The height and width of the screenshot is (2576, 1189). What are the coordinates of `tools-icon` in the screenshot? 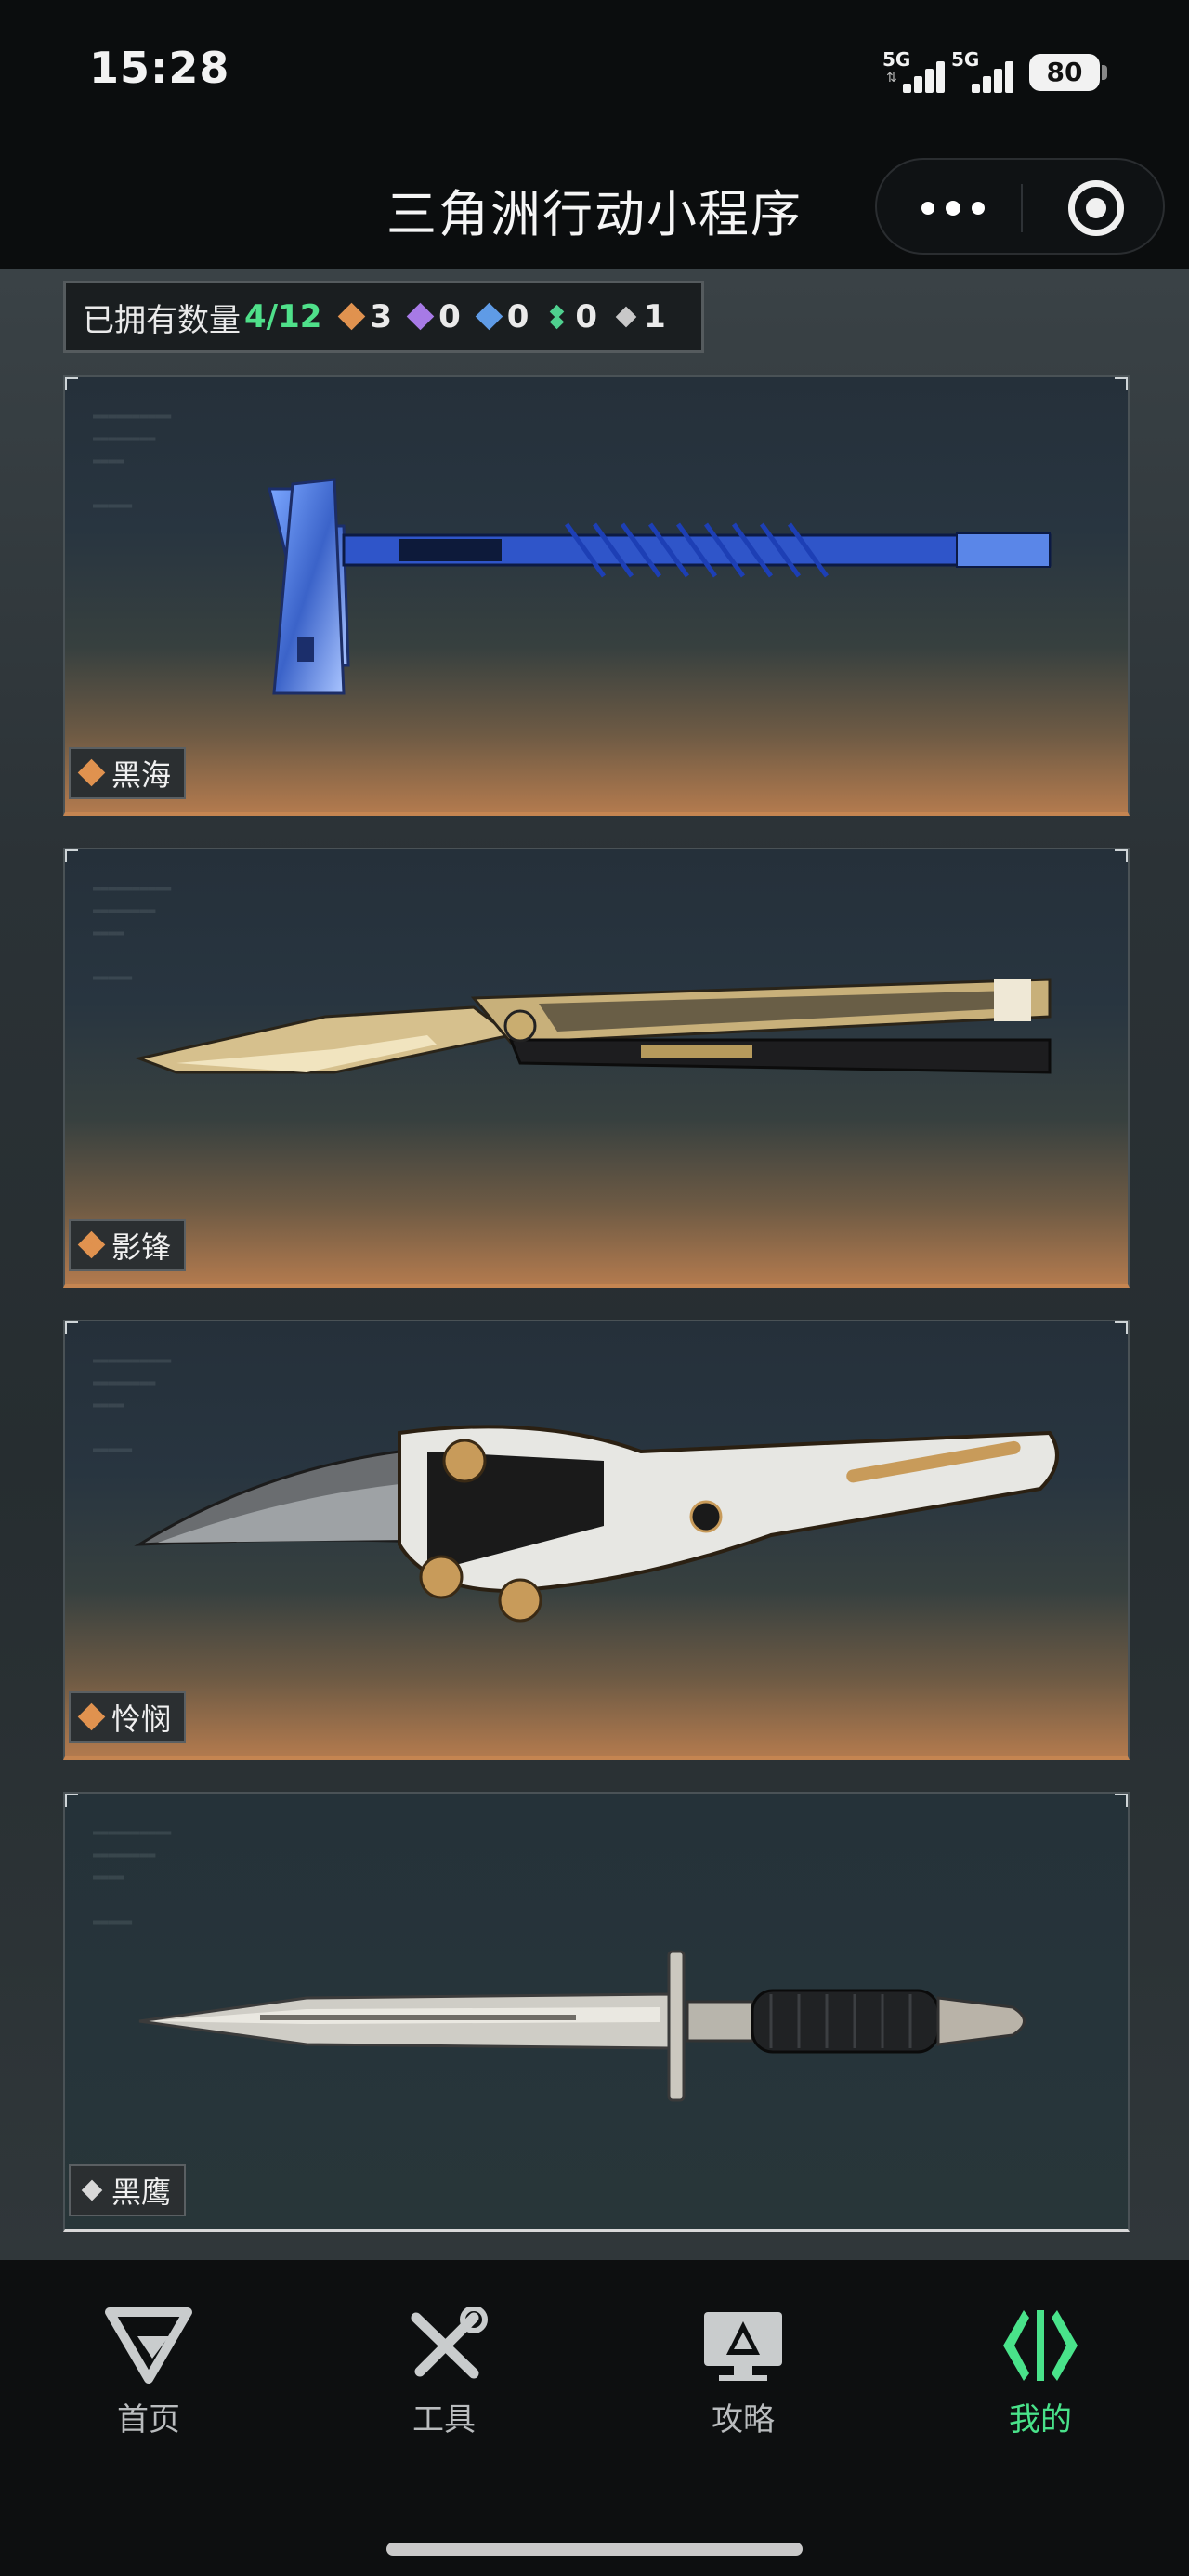 It's located at (449, 2343).